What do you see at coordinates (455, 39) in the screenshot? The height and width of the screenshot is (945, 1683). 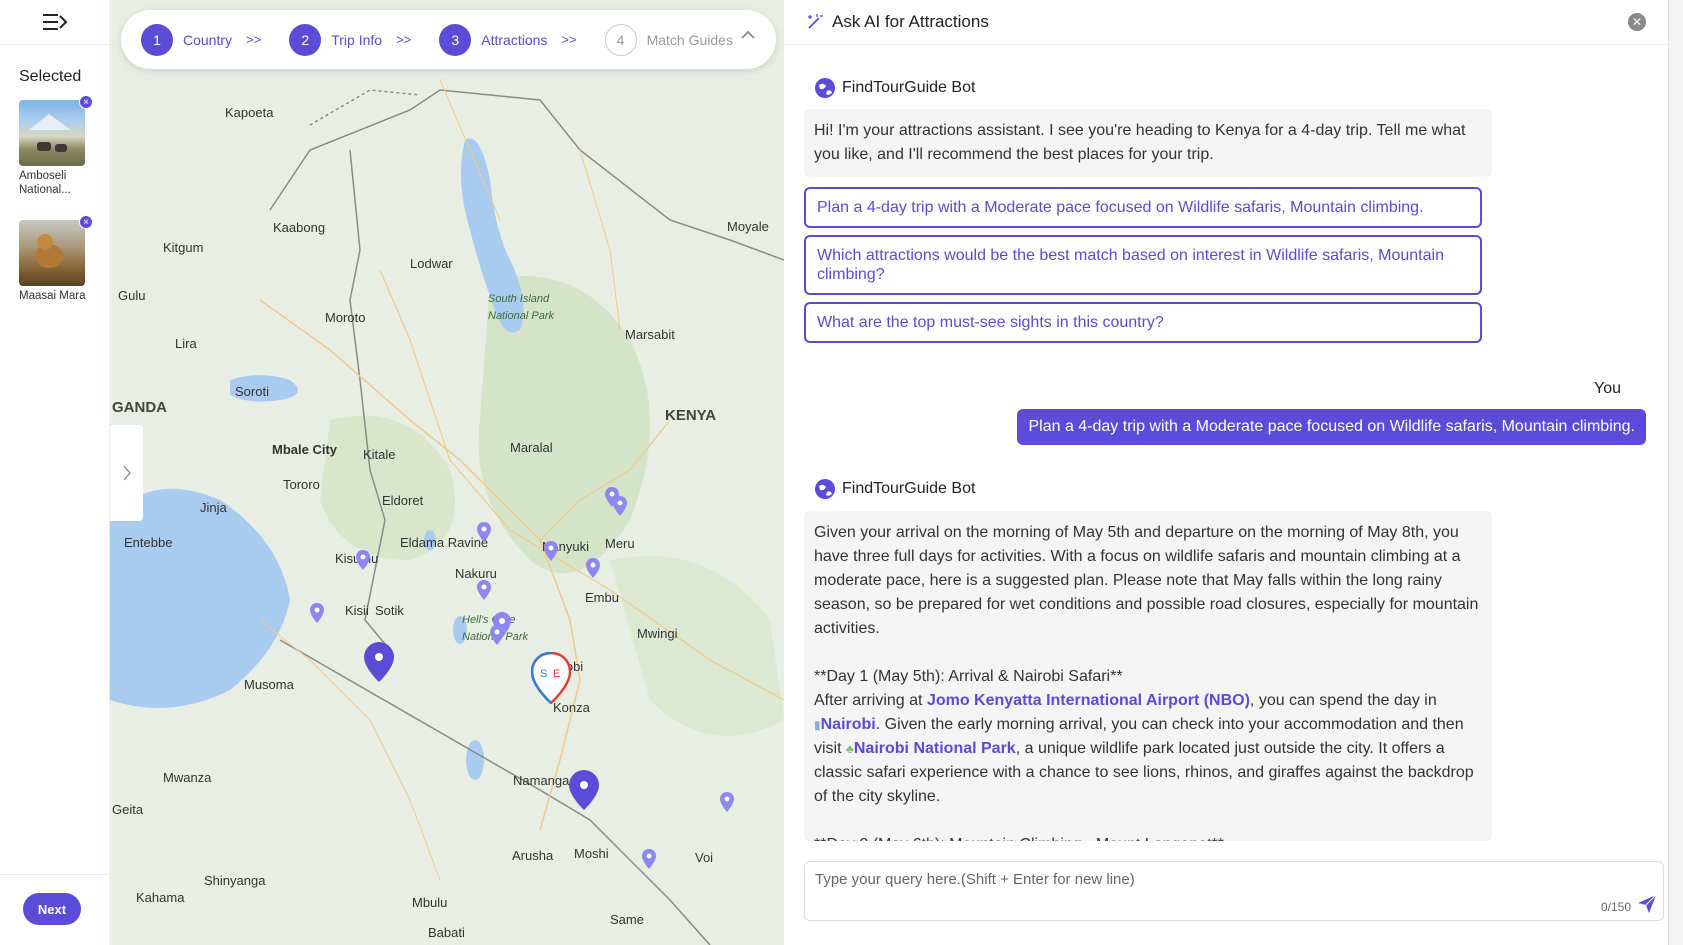 I see `step-number: 3` at bounding box center [455, 39].